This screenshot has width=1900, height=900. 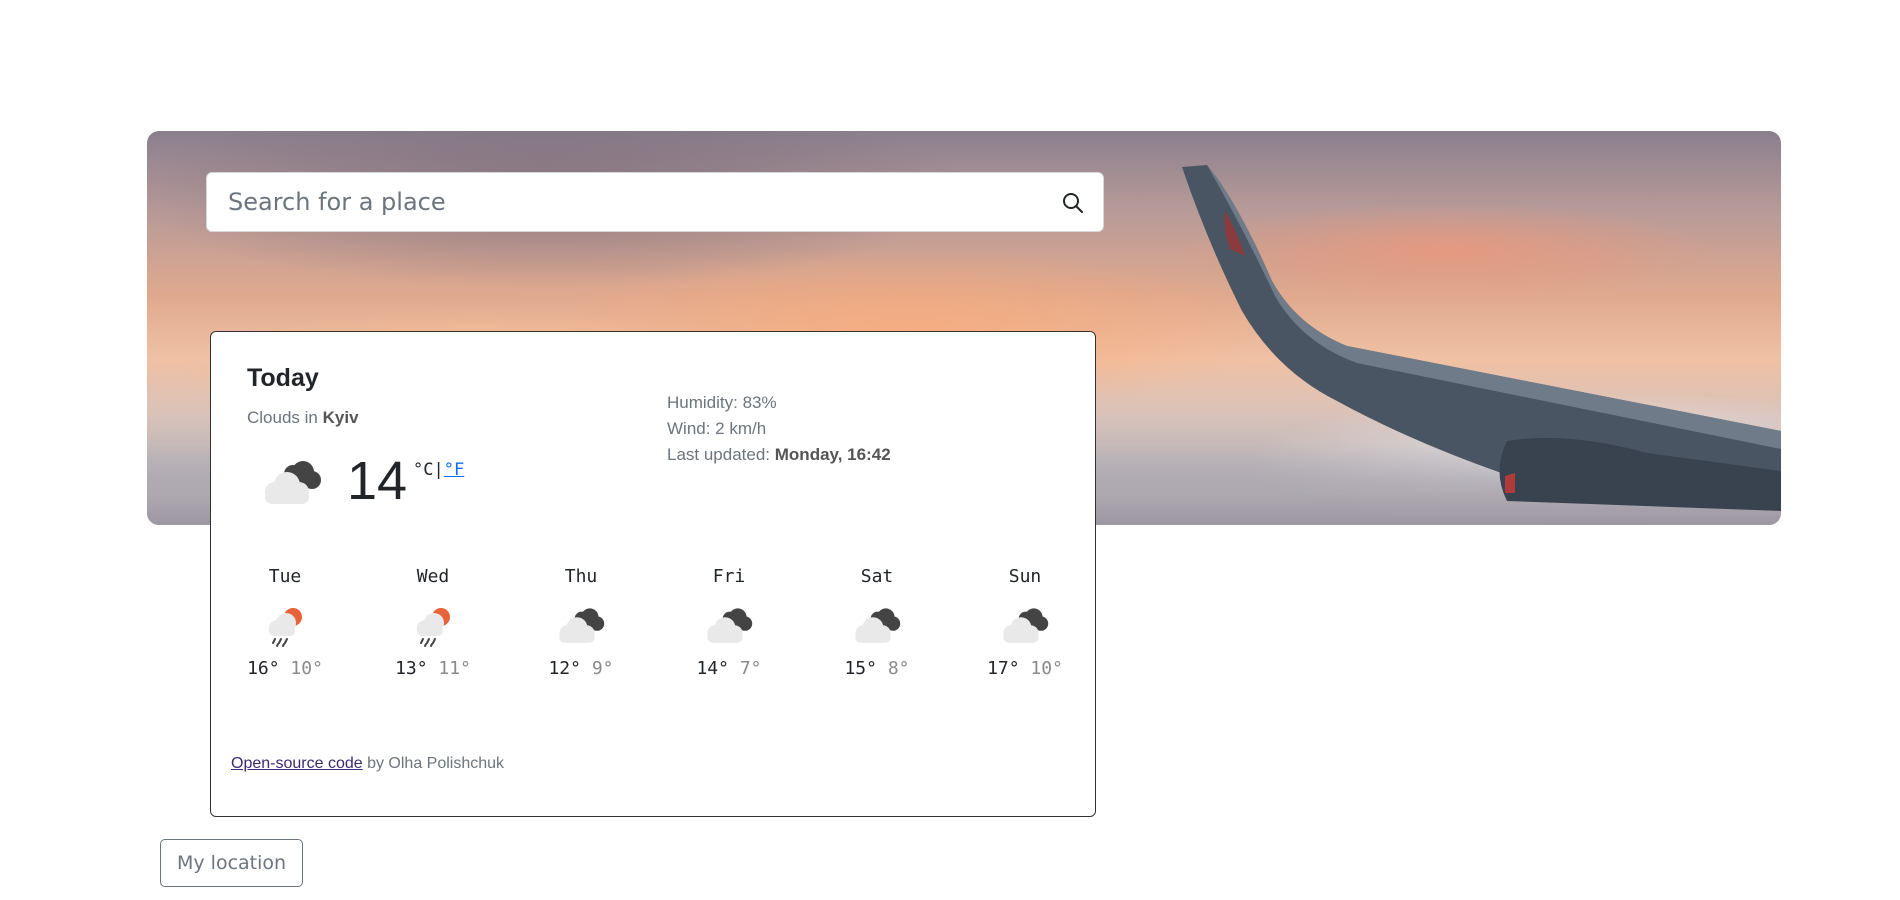 I want to click on forecast-low: 9°, so click(x=602, y=668).